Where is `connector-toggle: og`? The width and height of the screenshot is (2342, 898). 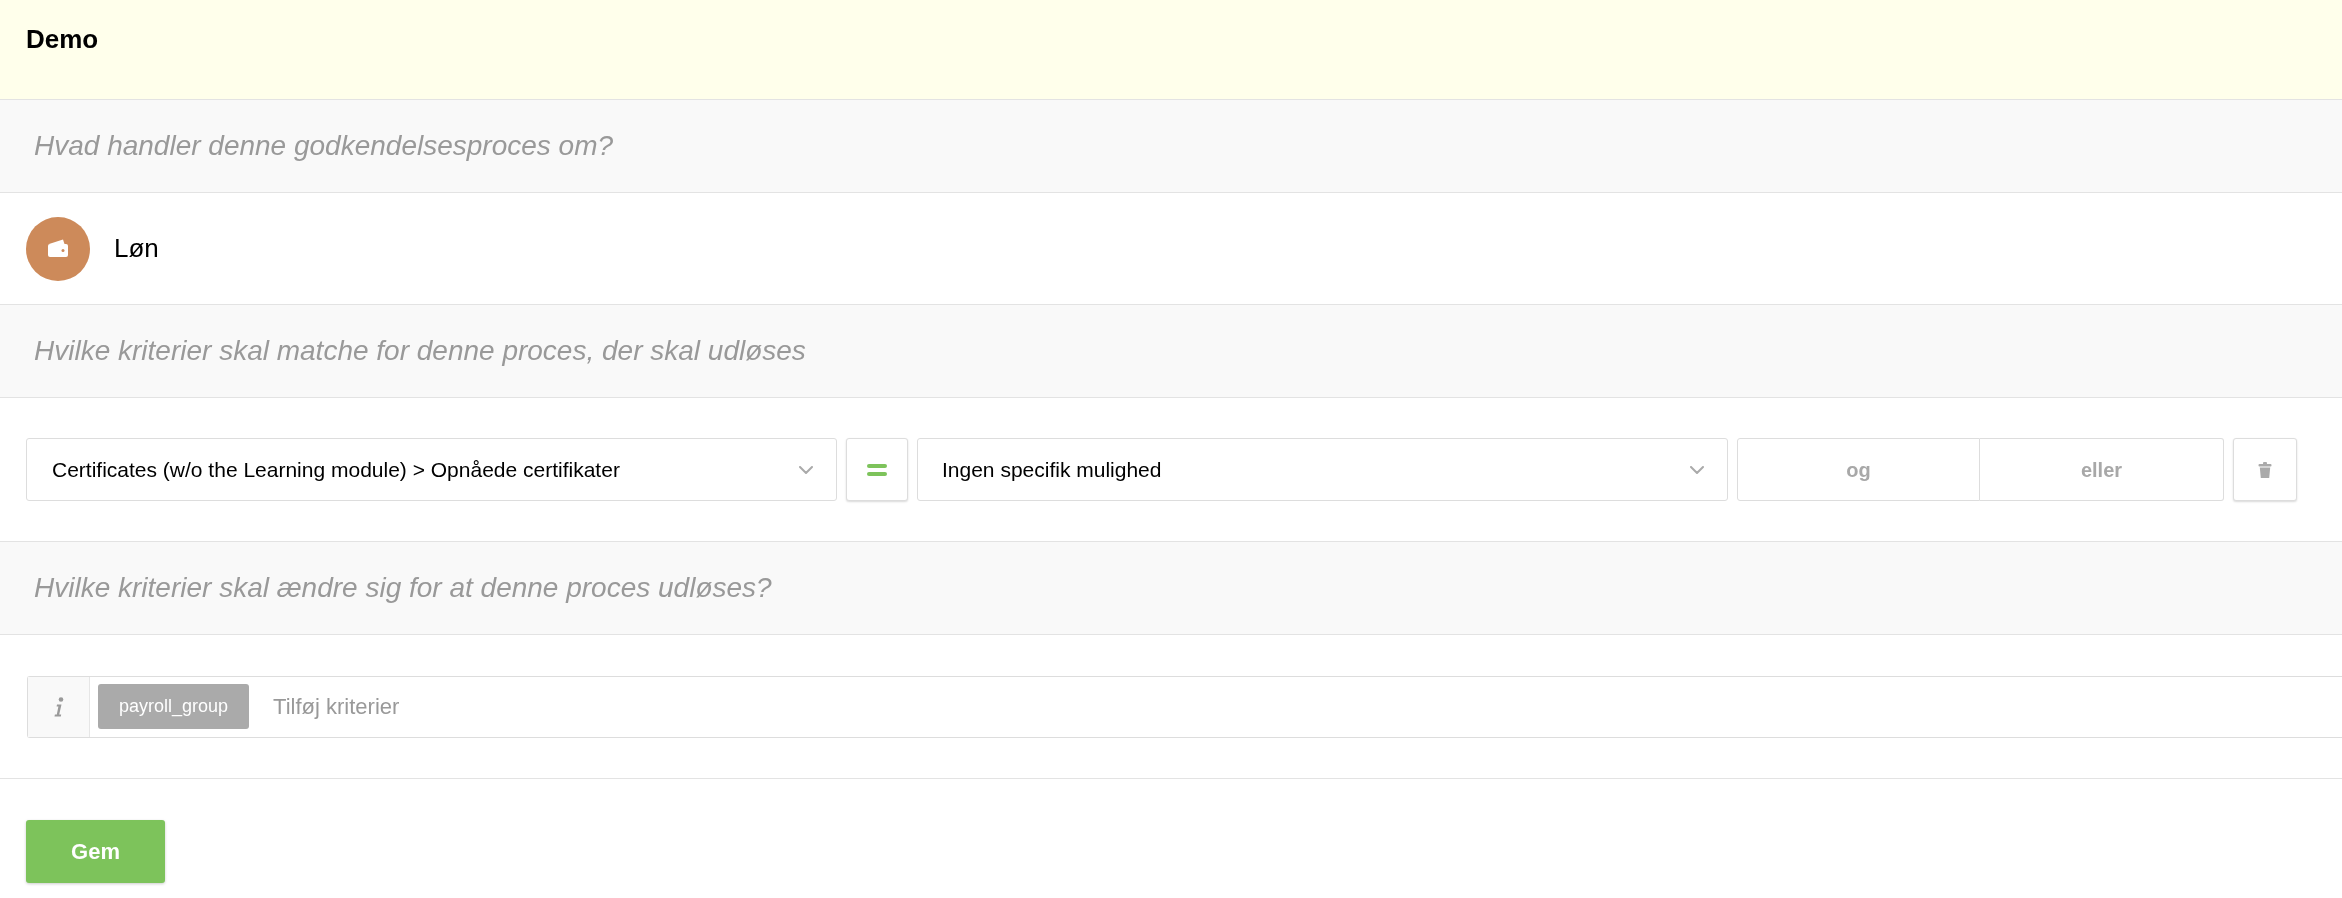 connector-toggle: og is located at coordinates (1858, 469).